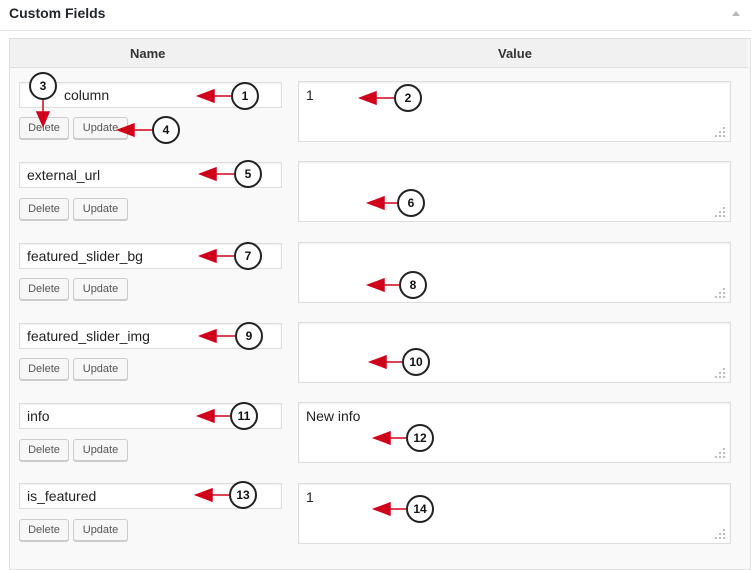 This screenshot has height=570, width=751. What do you see at coordinates (333, 416) in the screenshot?
I see `field-value-text: New info` at bounding box center [333, 416].